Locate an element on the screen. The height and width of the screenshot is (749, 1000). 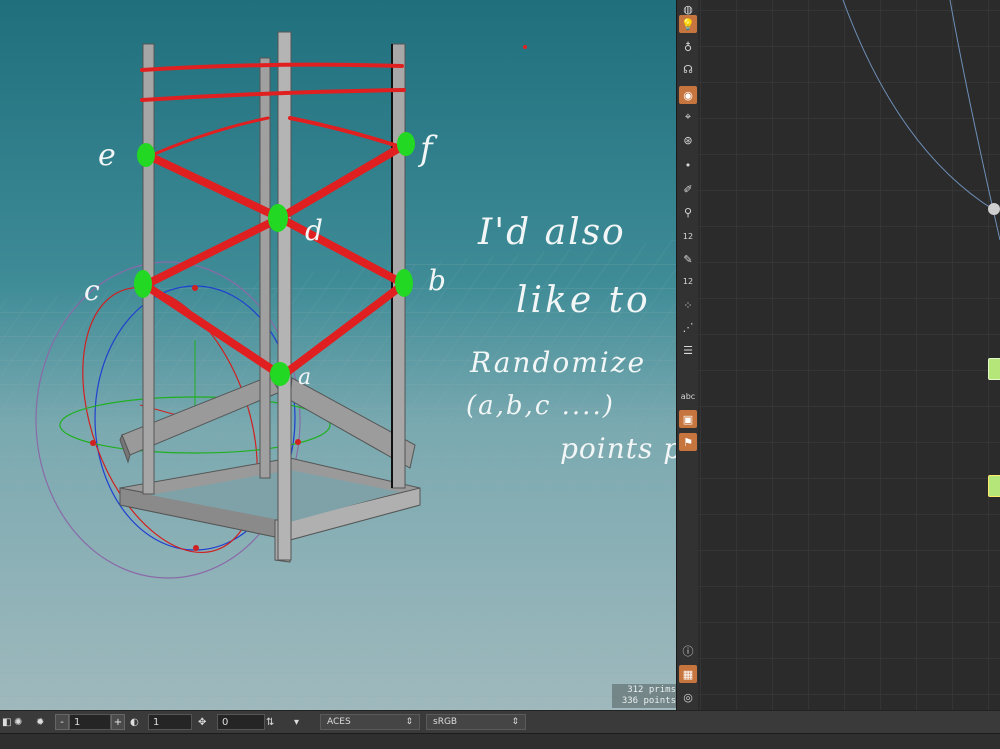
status-footer is located at coordinates (500, 741).